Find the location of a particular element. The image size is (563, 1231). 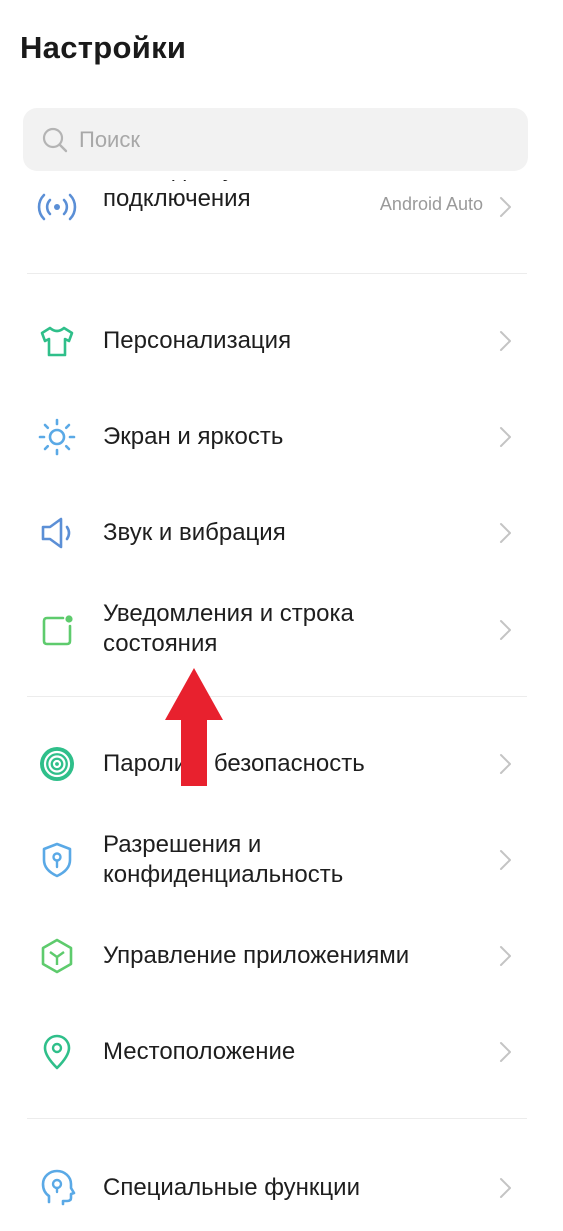

sun-icon is located at coordinates (57, 437).